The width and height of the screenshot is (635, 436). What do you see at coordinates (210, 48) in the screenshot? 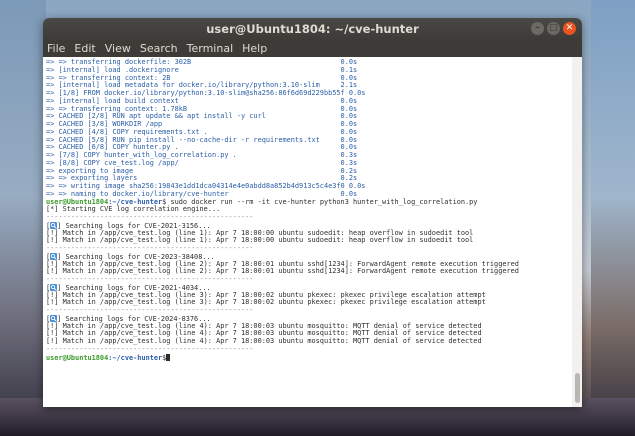
I see `menu-terminal: Terminal` at bounding box center [210, 48].